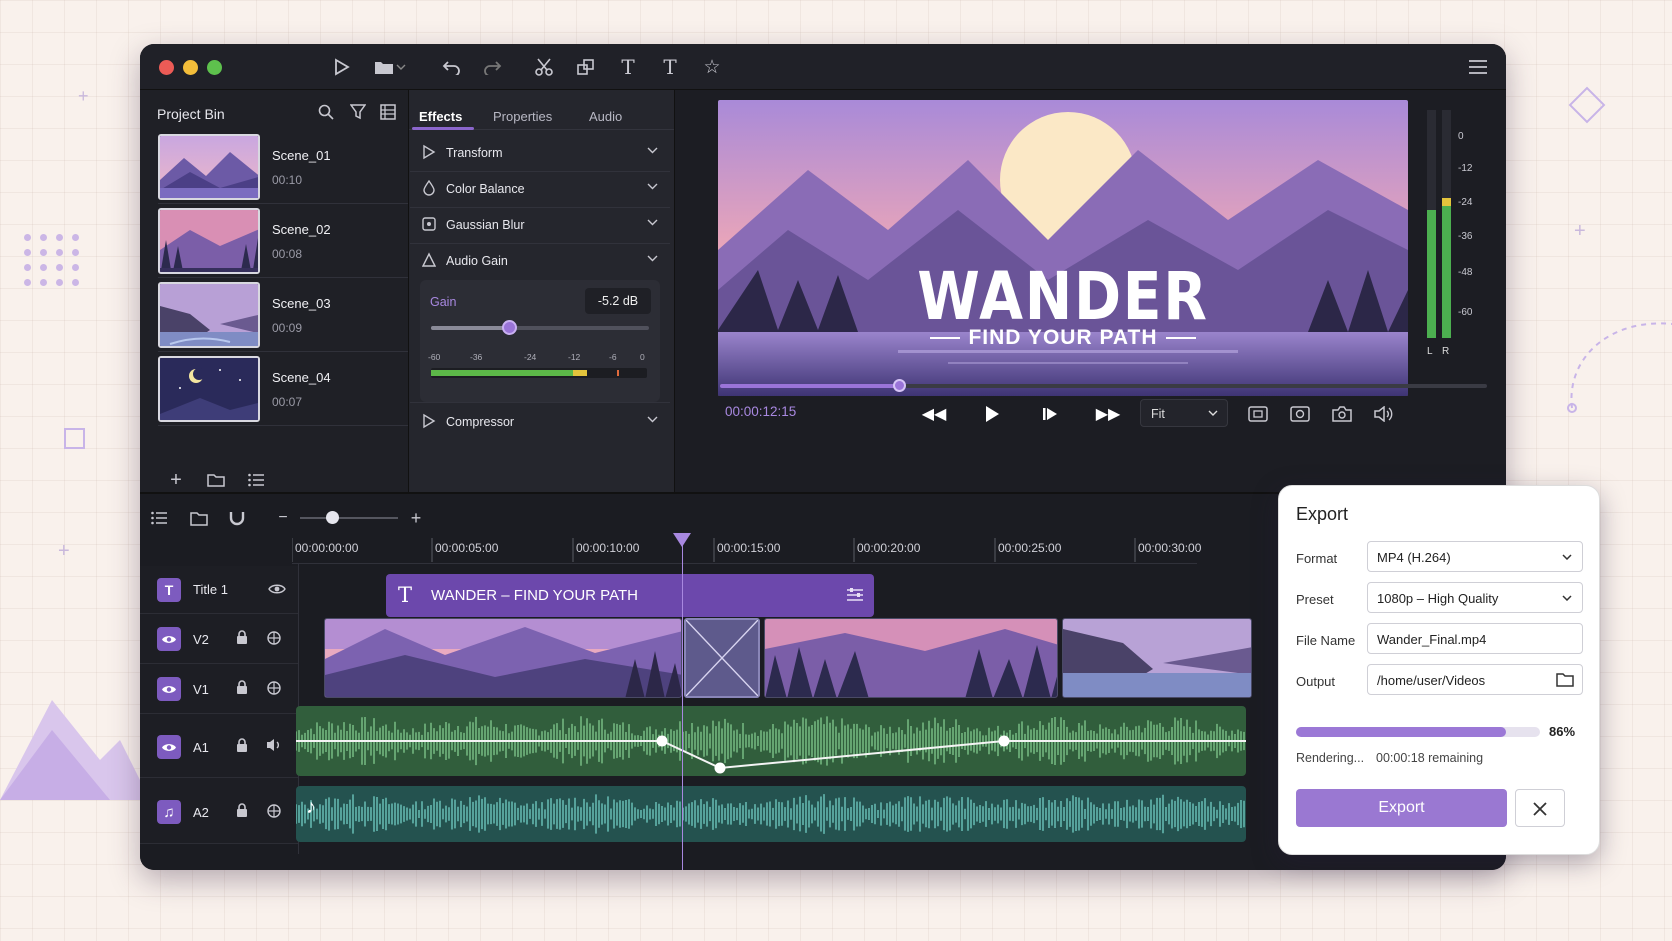 The width and height of the screenshot is (1672, 941). What do you see at coordinates (237, 518) in the screenshot?
I see `magnet-icon` at bounding box center [237, 518].